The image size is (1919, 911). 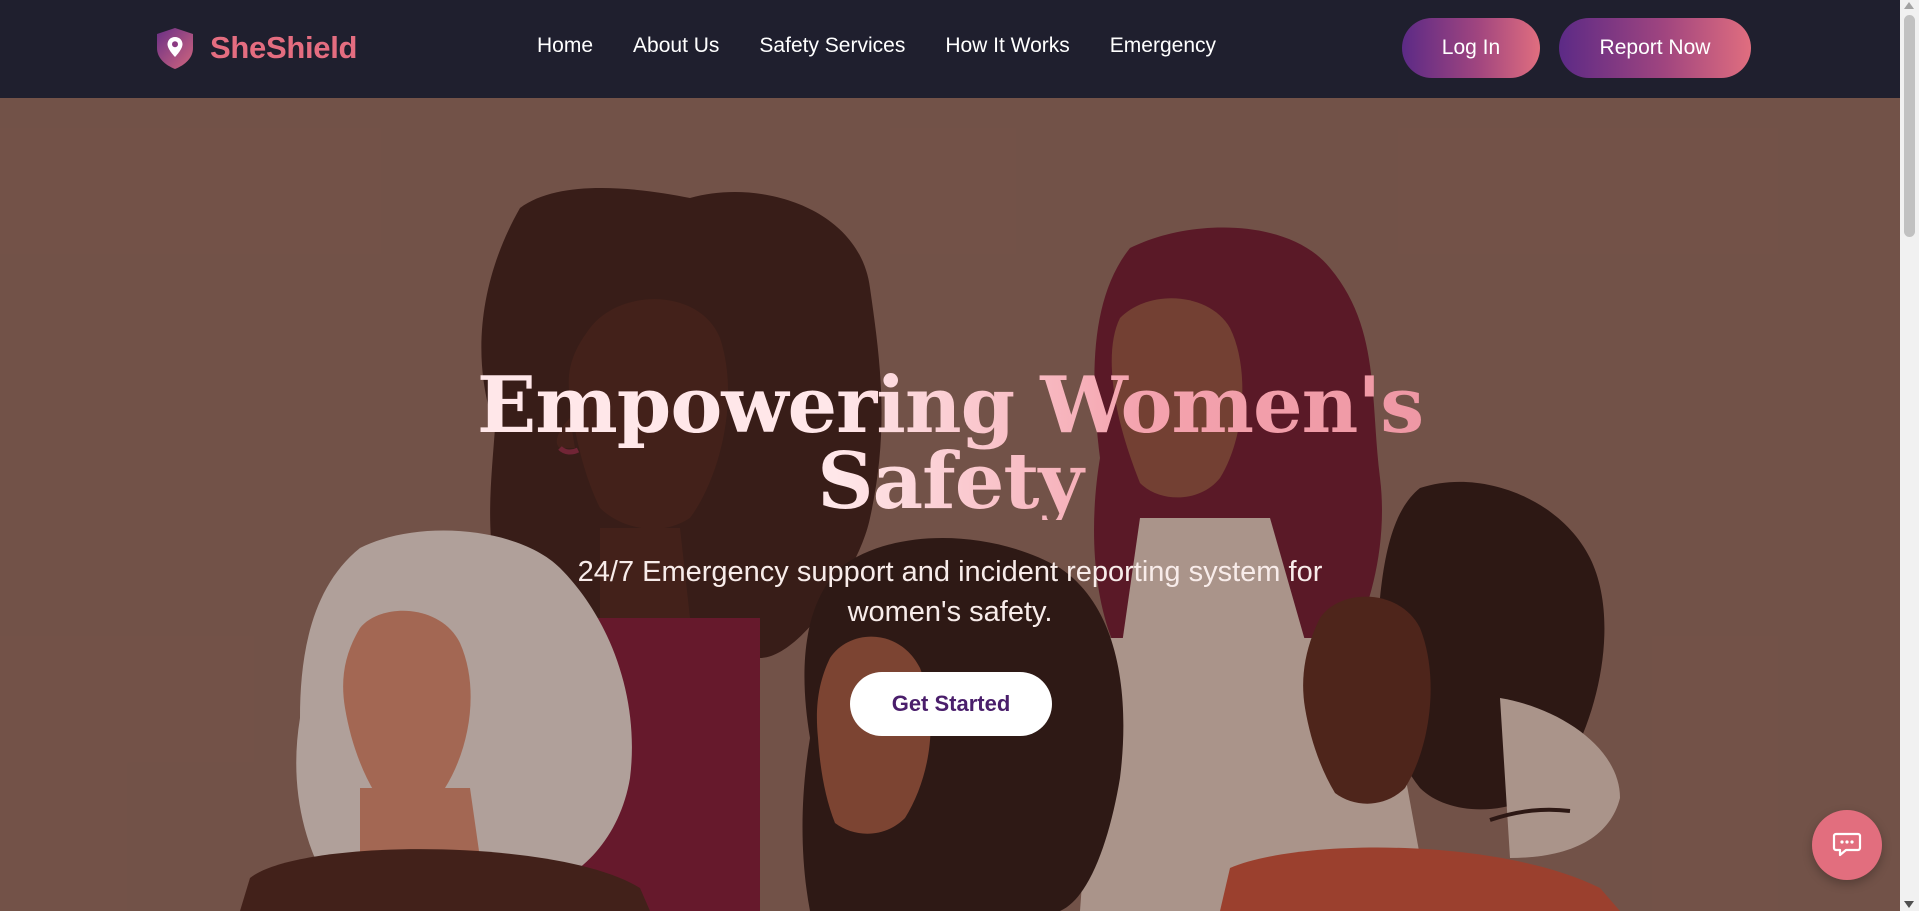 I want to click on scroll-thumb, so click(x=1909, y=126).